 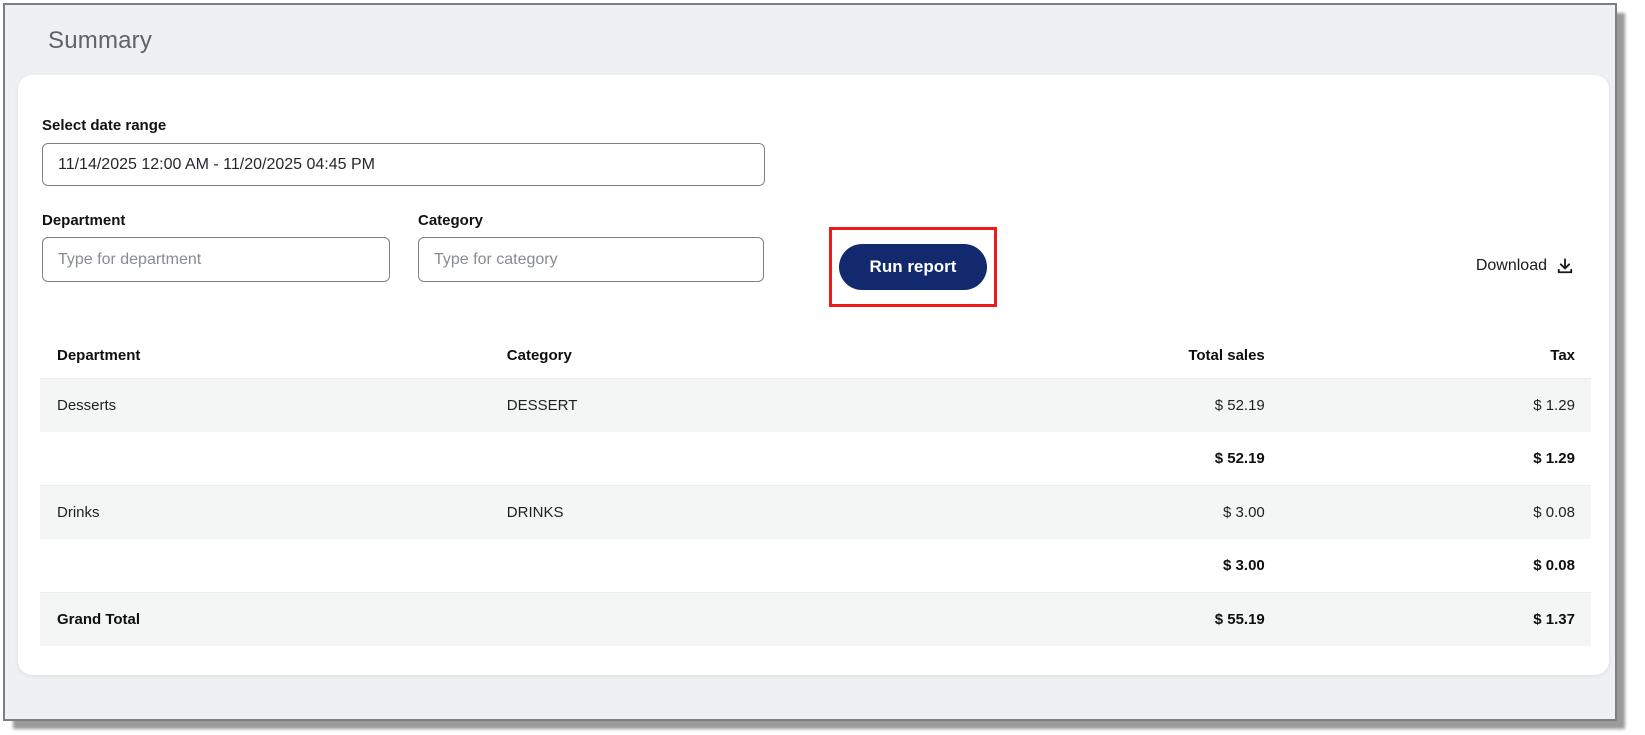 I want to click on cell-category: DESSERT, so click(x=542, y=405).